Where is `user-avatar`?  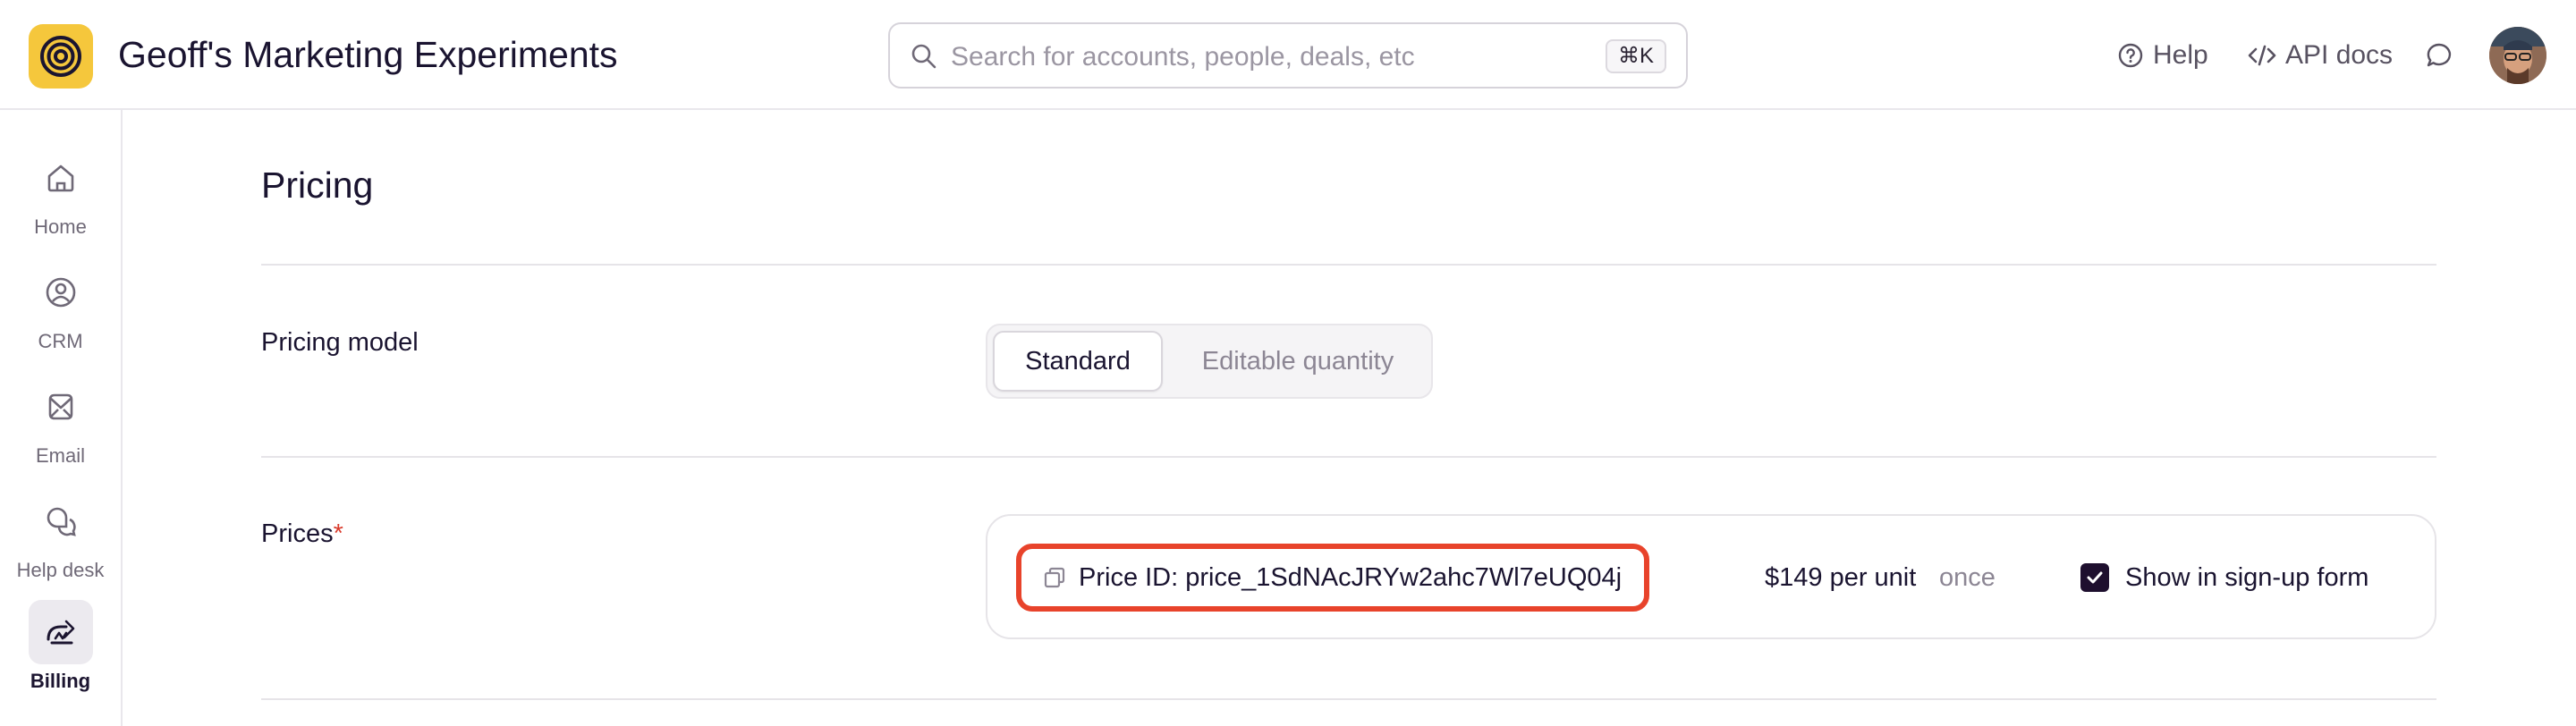 user-avatar is located at coordinates (2517, 55).